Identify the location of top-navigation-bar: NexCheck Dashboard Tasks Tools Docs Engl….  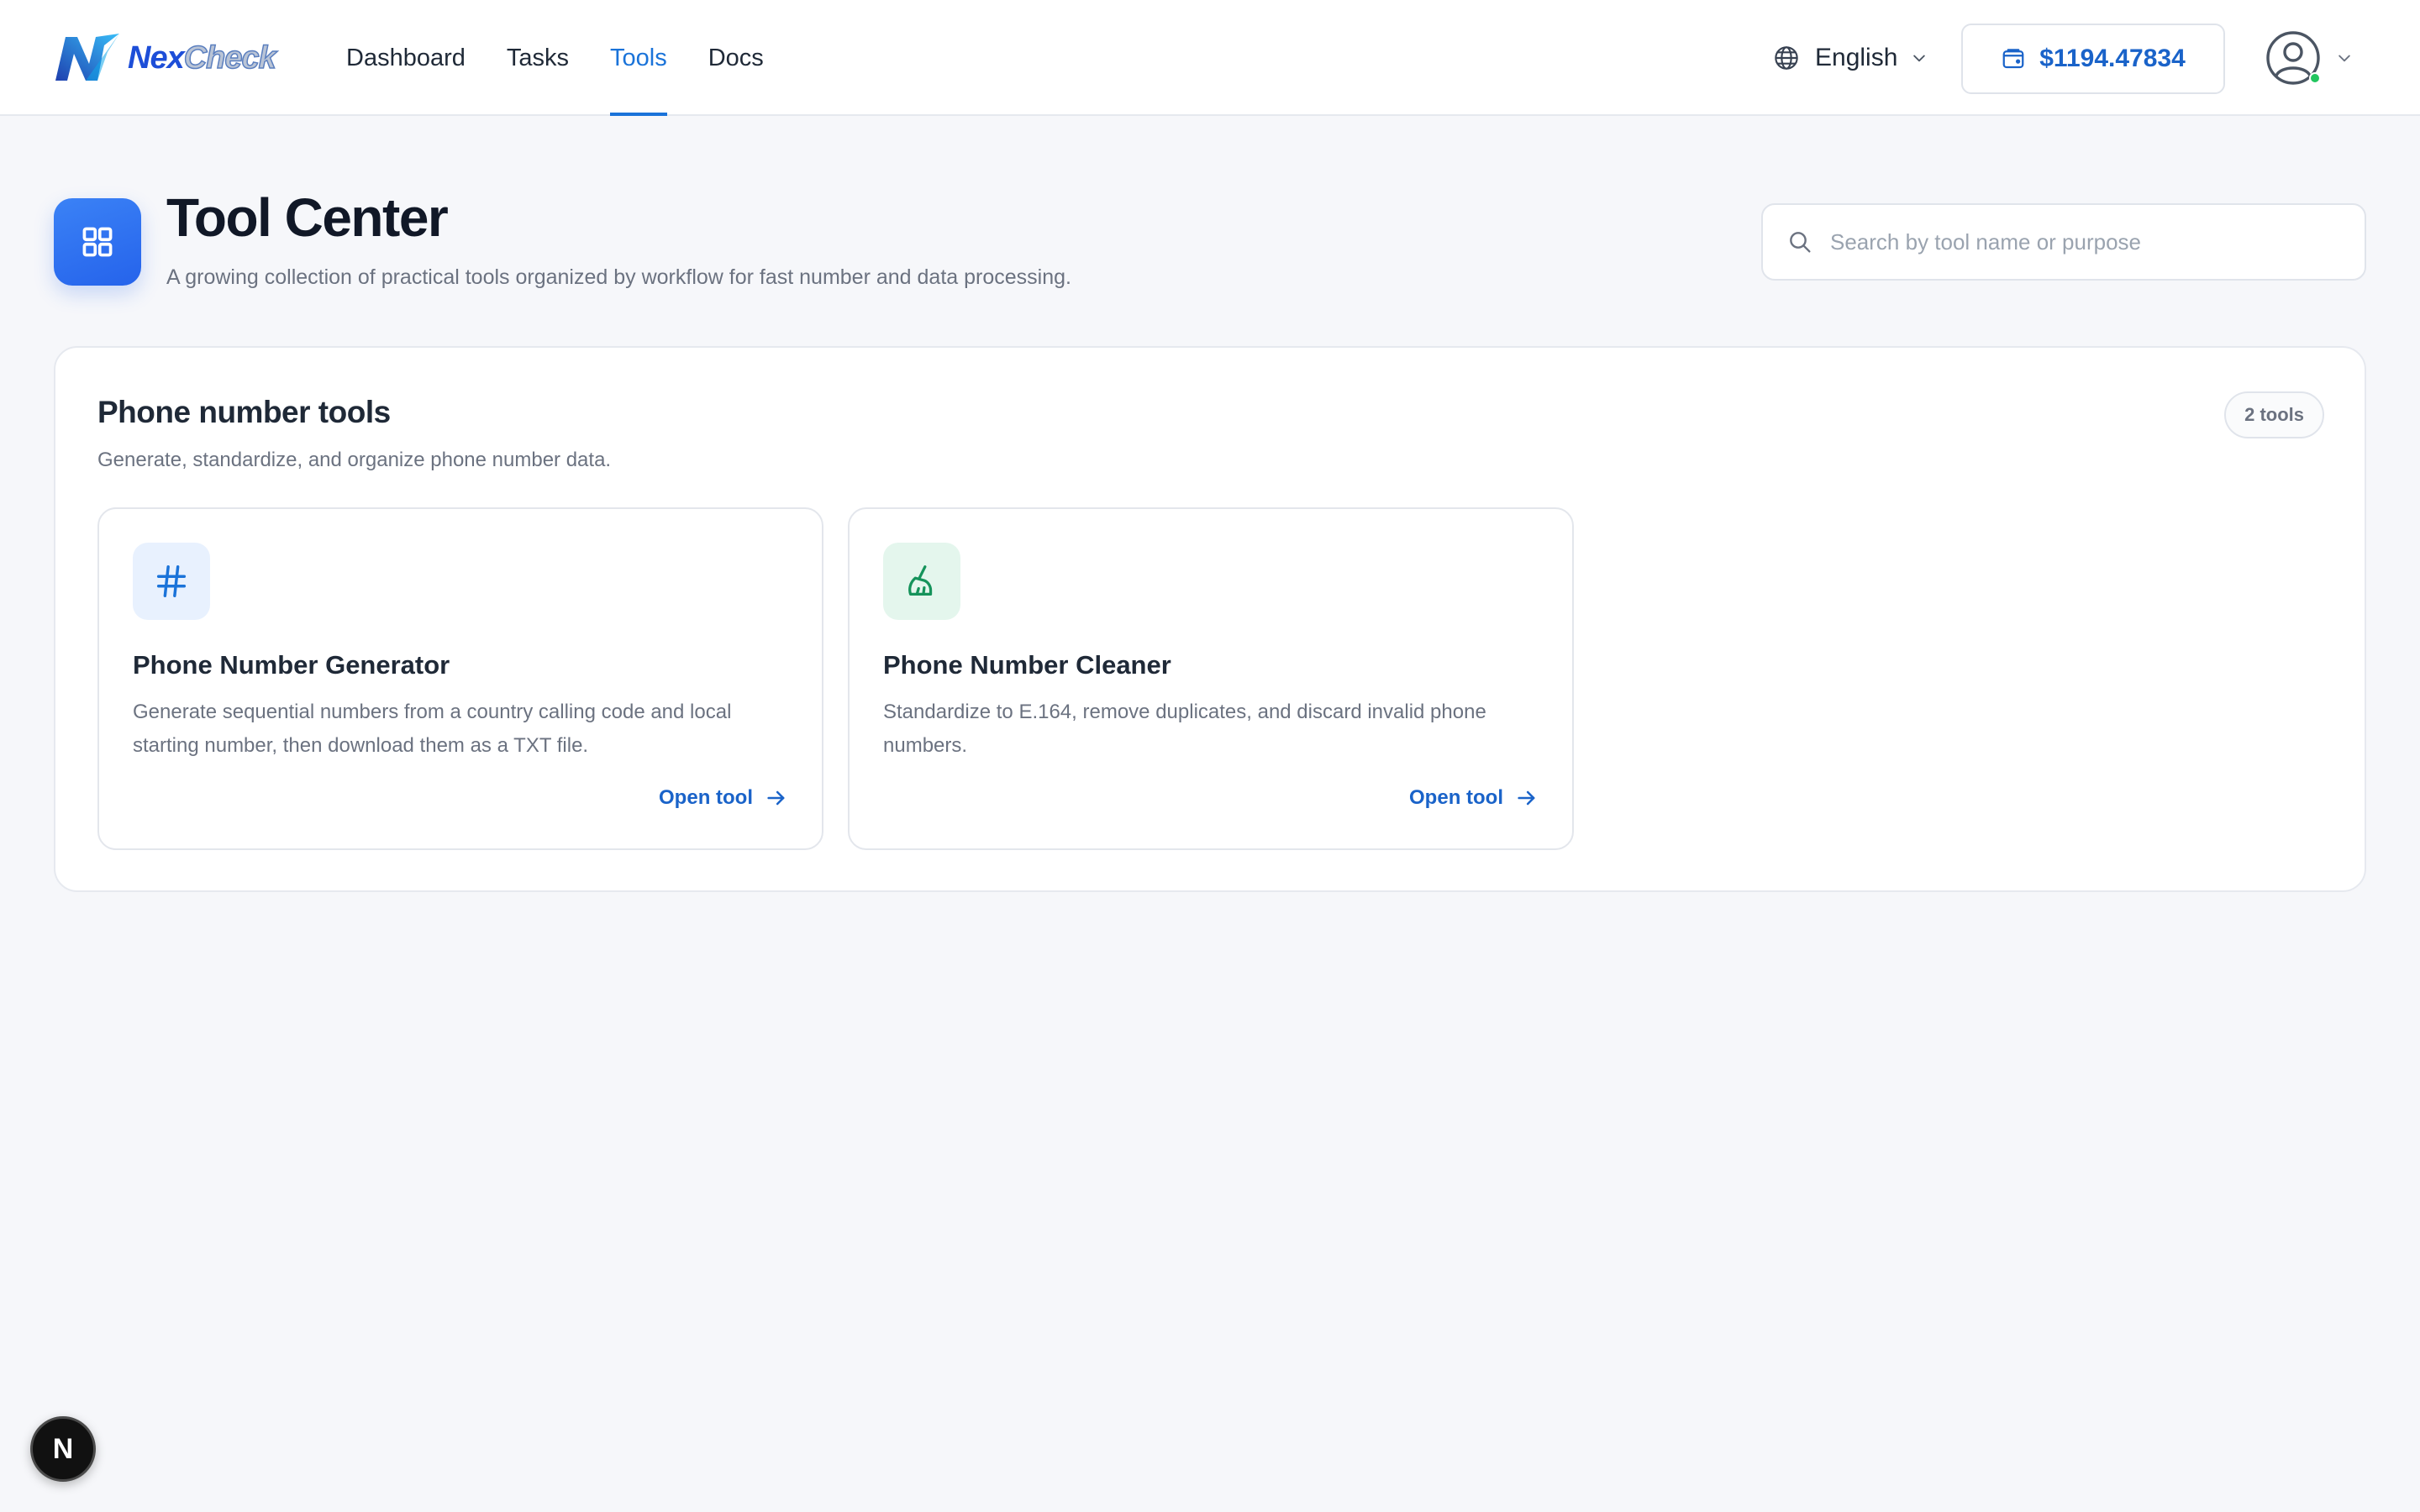
(1210, 58).